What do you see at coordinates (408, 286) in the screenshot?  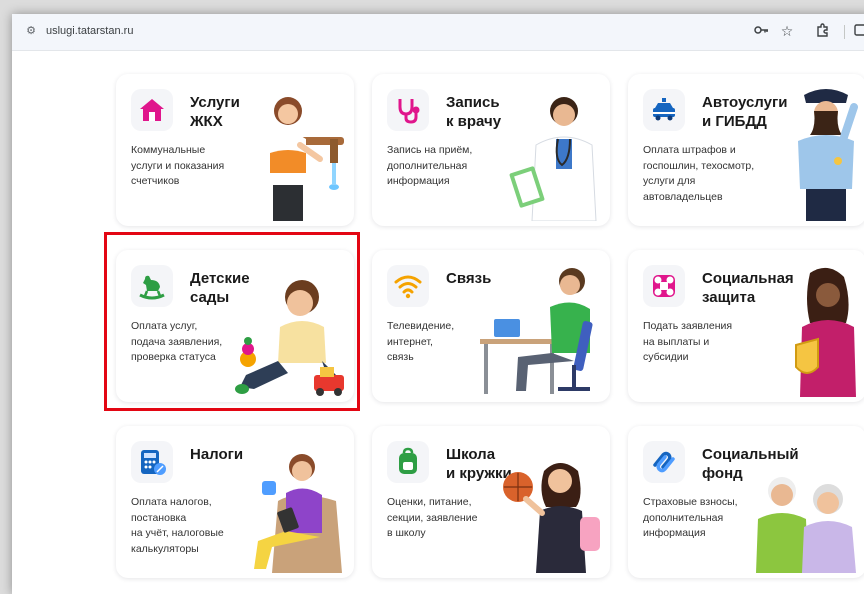 I see `wifi-icon` at bounding box center [408, 286].